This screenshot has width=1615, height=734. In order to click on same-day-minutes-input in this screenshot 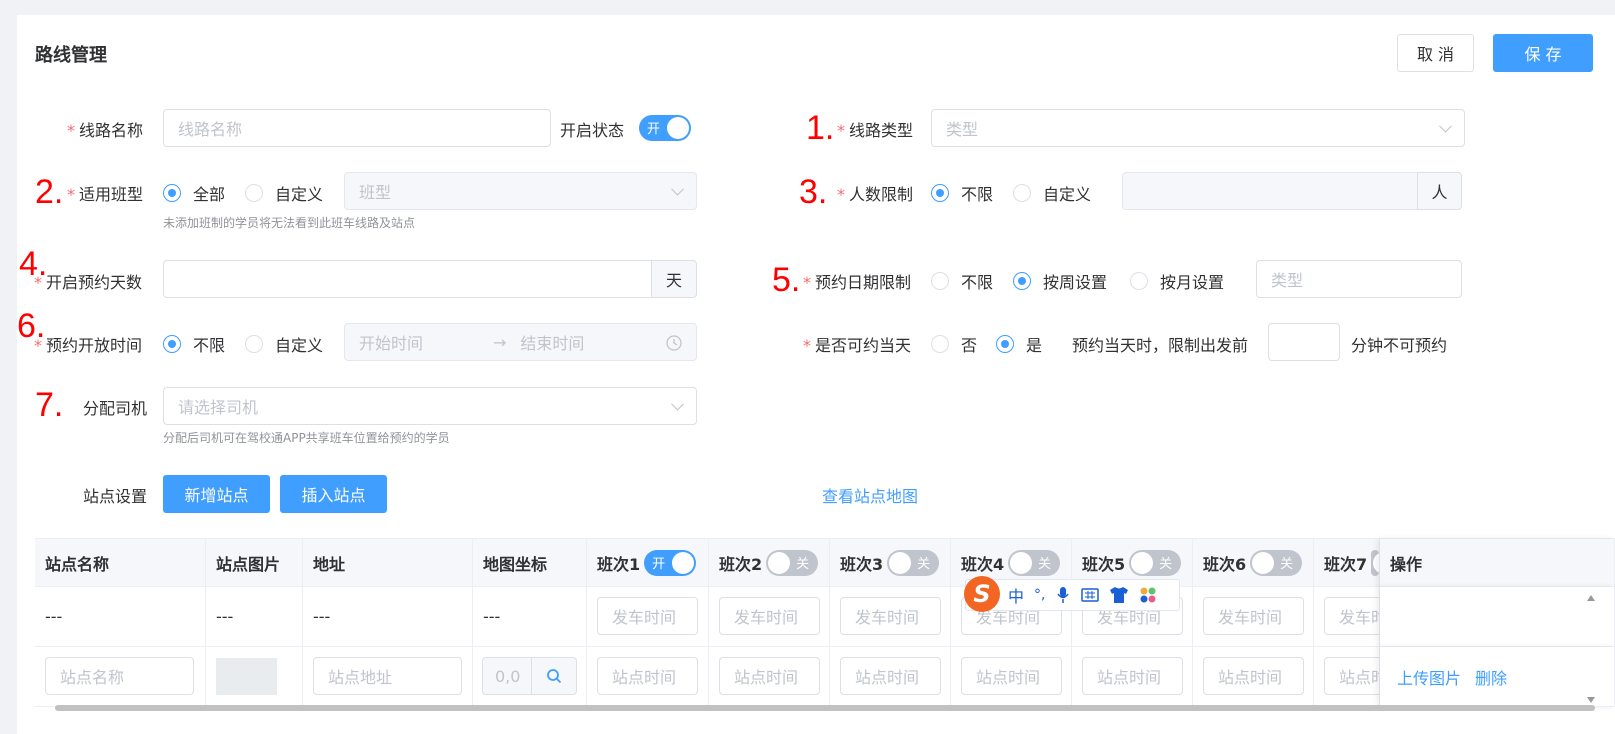, I will do `click(1304, 342)`.